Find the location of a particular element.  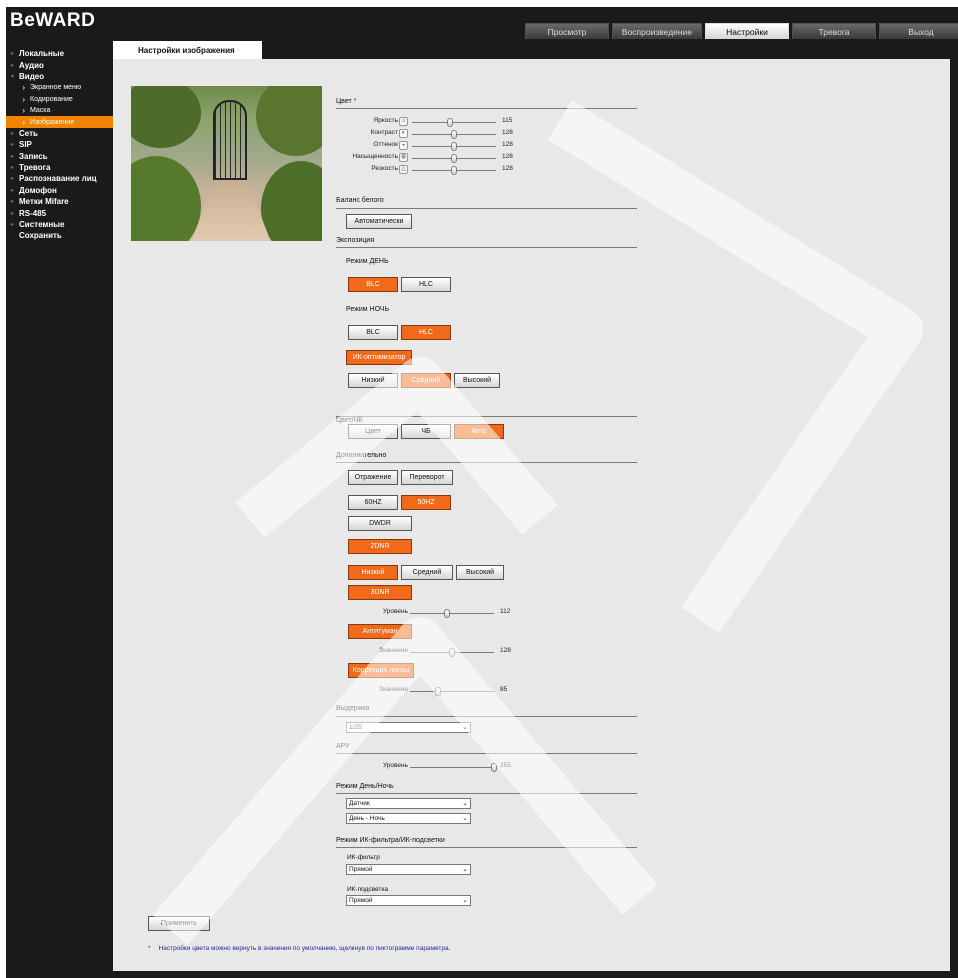

sidebar-item-12: ▸ Домофон is located at coordinates (62, 190).